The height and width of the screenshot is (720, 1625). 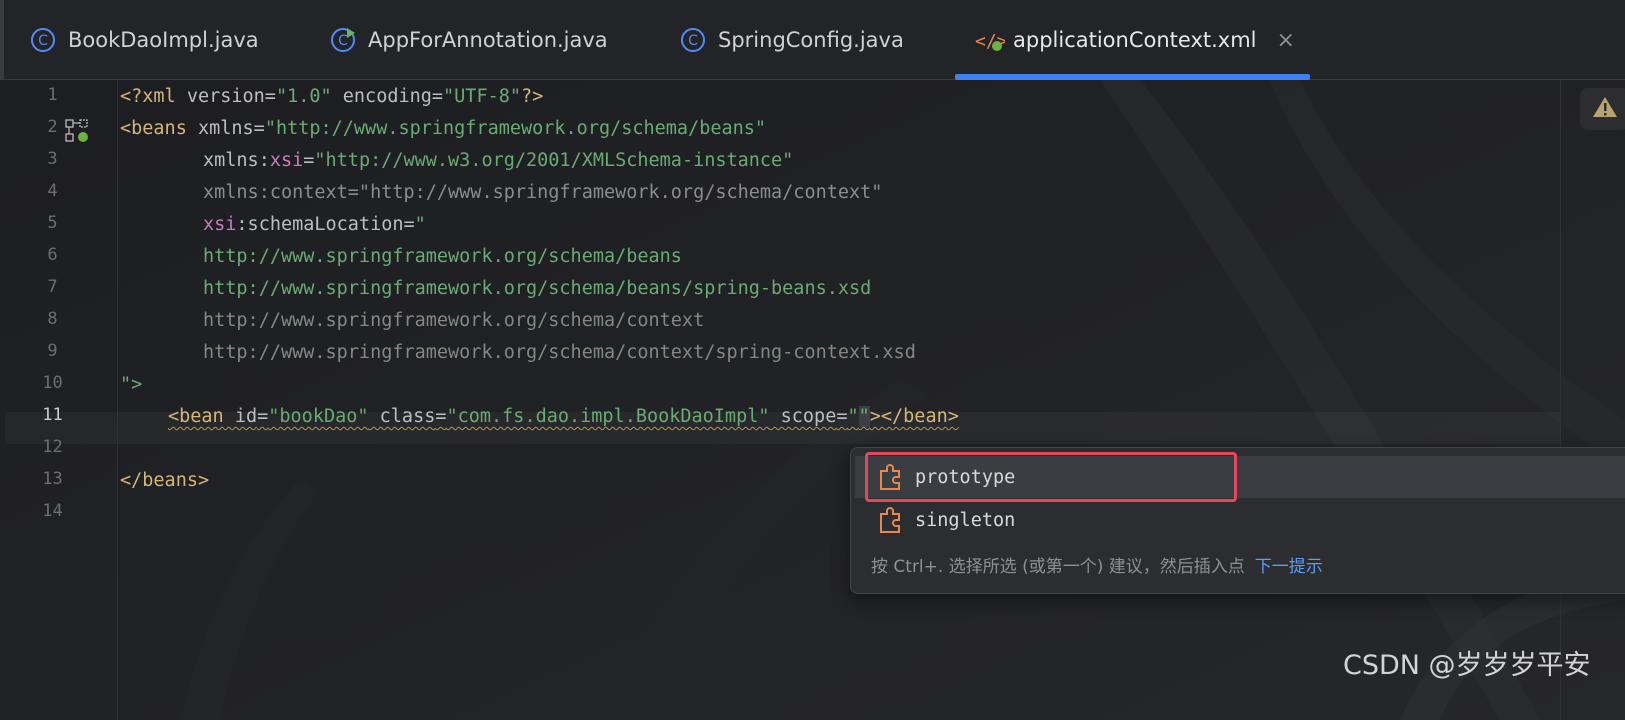 What do you see at coordinates (1467, 665) in the screenshot?
I see `watermark: CSDN @岁岁岁平安` at bounding box center [1467, 665].